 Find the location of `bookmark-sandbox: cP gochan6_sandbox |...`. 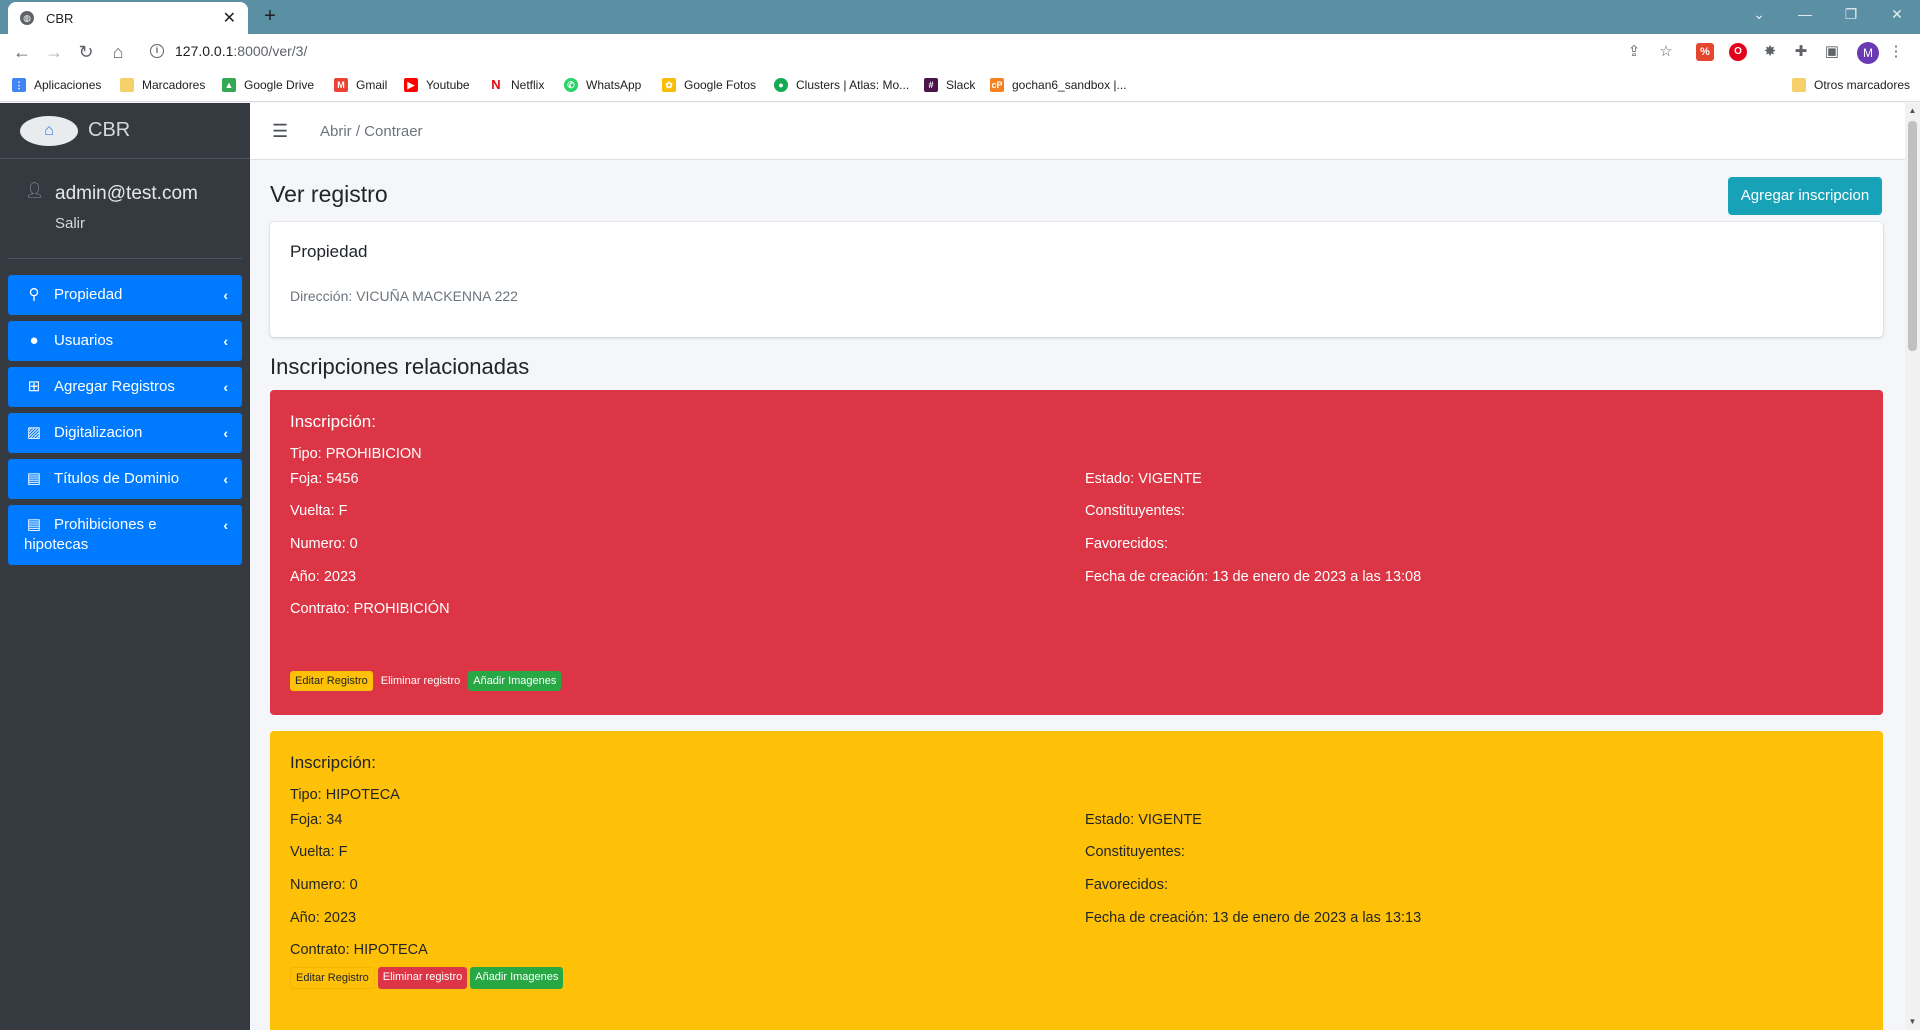

bookmark-sandbox: cP gochan6_sandbox |... is located at coordinates (1058, 85).